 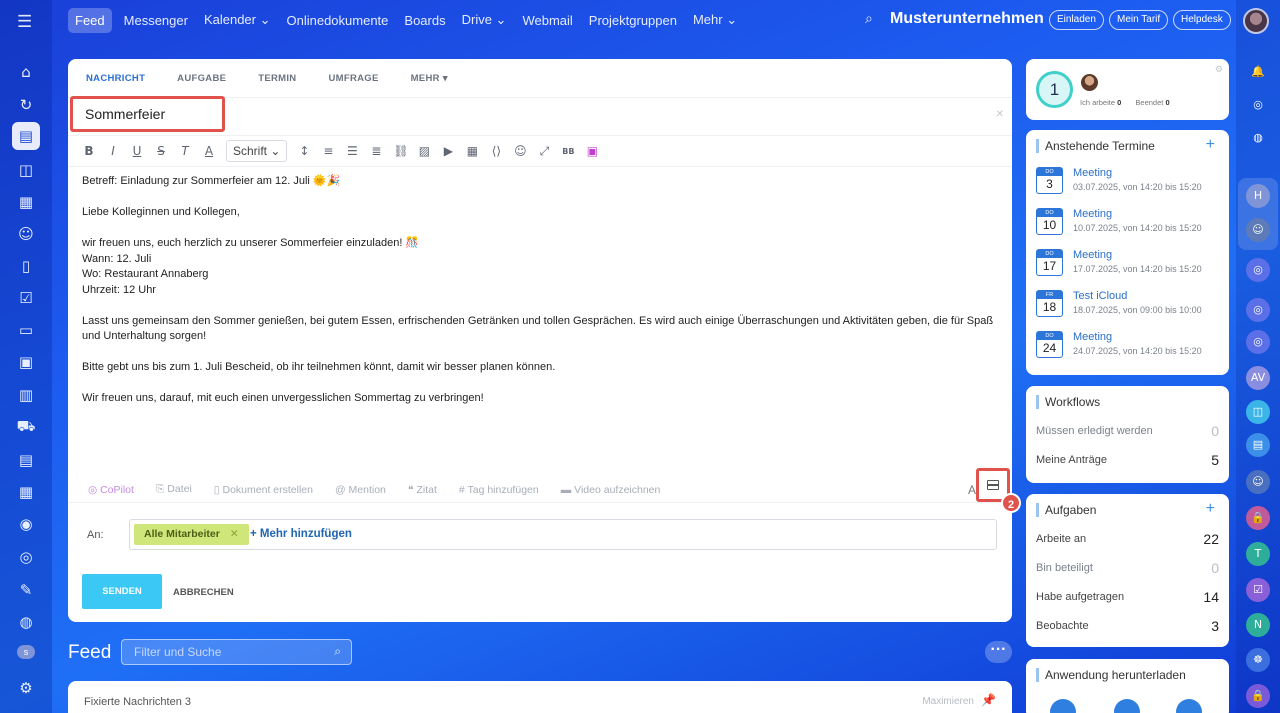 I want to click on windows-icon, so click(x=1127, y=706).